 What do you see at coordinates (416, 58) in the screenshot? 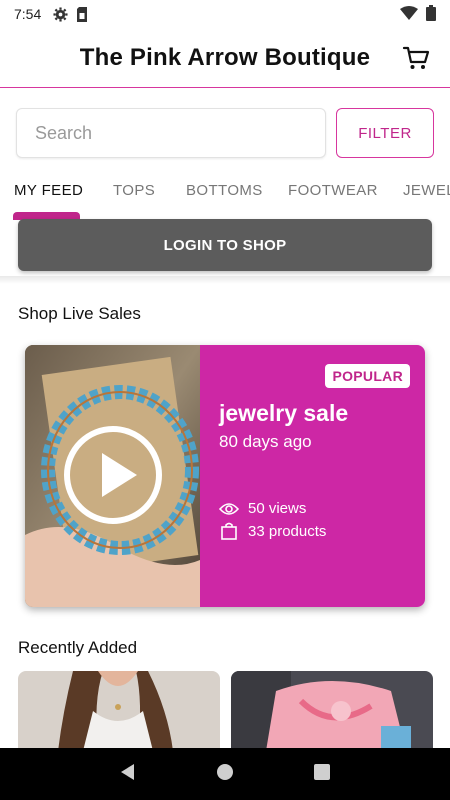
I see `cart-icon` at bounding box center [416, 58].